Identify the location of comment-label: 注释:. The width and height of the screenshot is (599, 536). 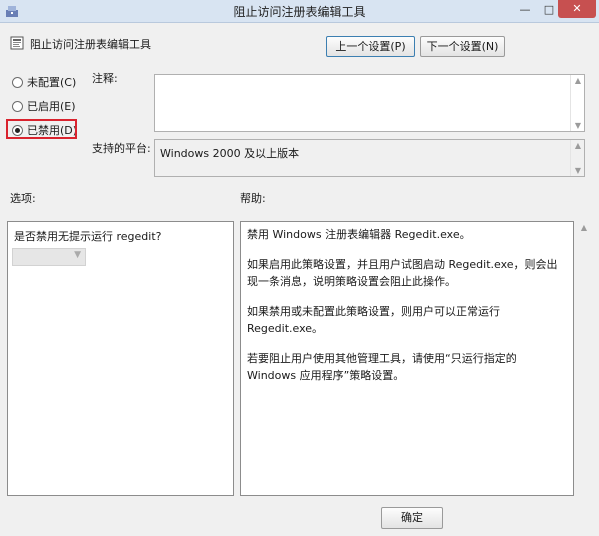
(105, 78).